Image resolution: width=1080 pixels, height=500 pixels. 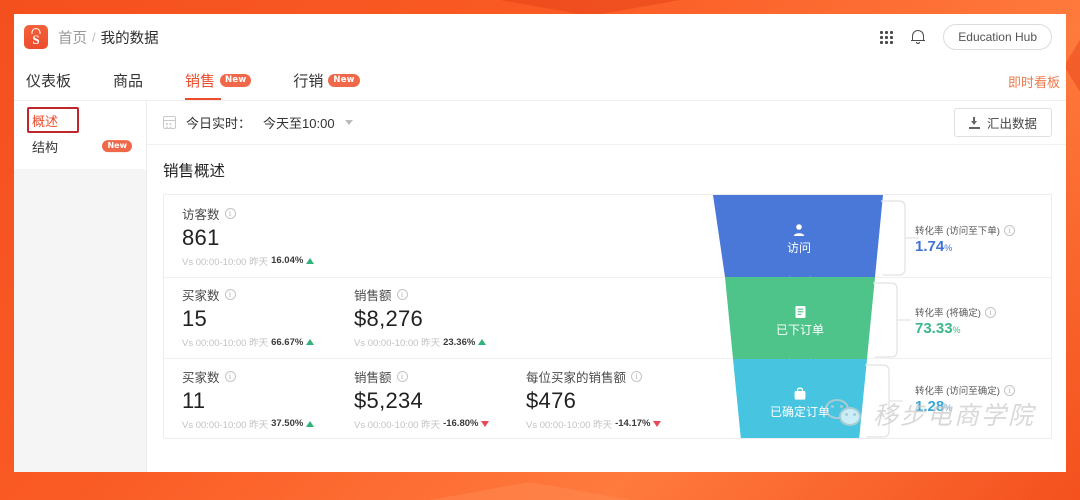 I want to click on metric-buyers-ordered-pct: 66.67%, so click(x=287, y=342).